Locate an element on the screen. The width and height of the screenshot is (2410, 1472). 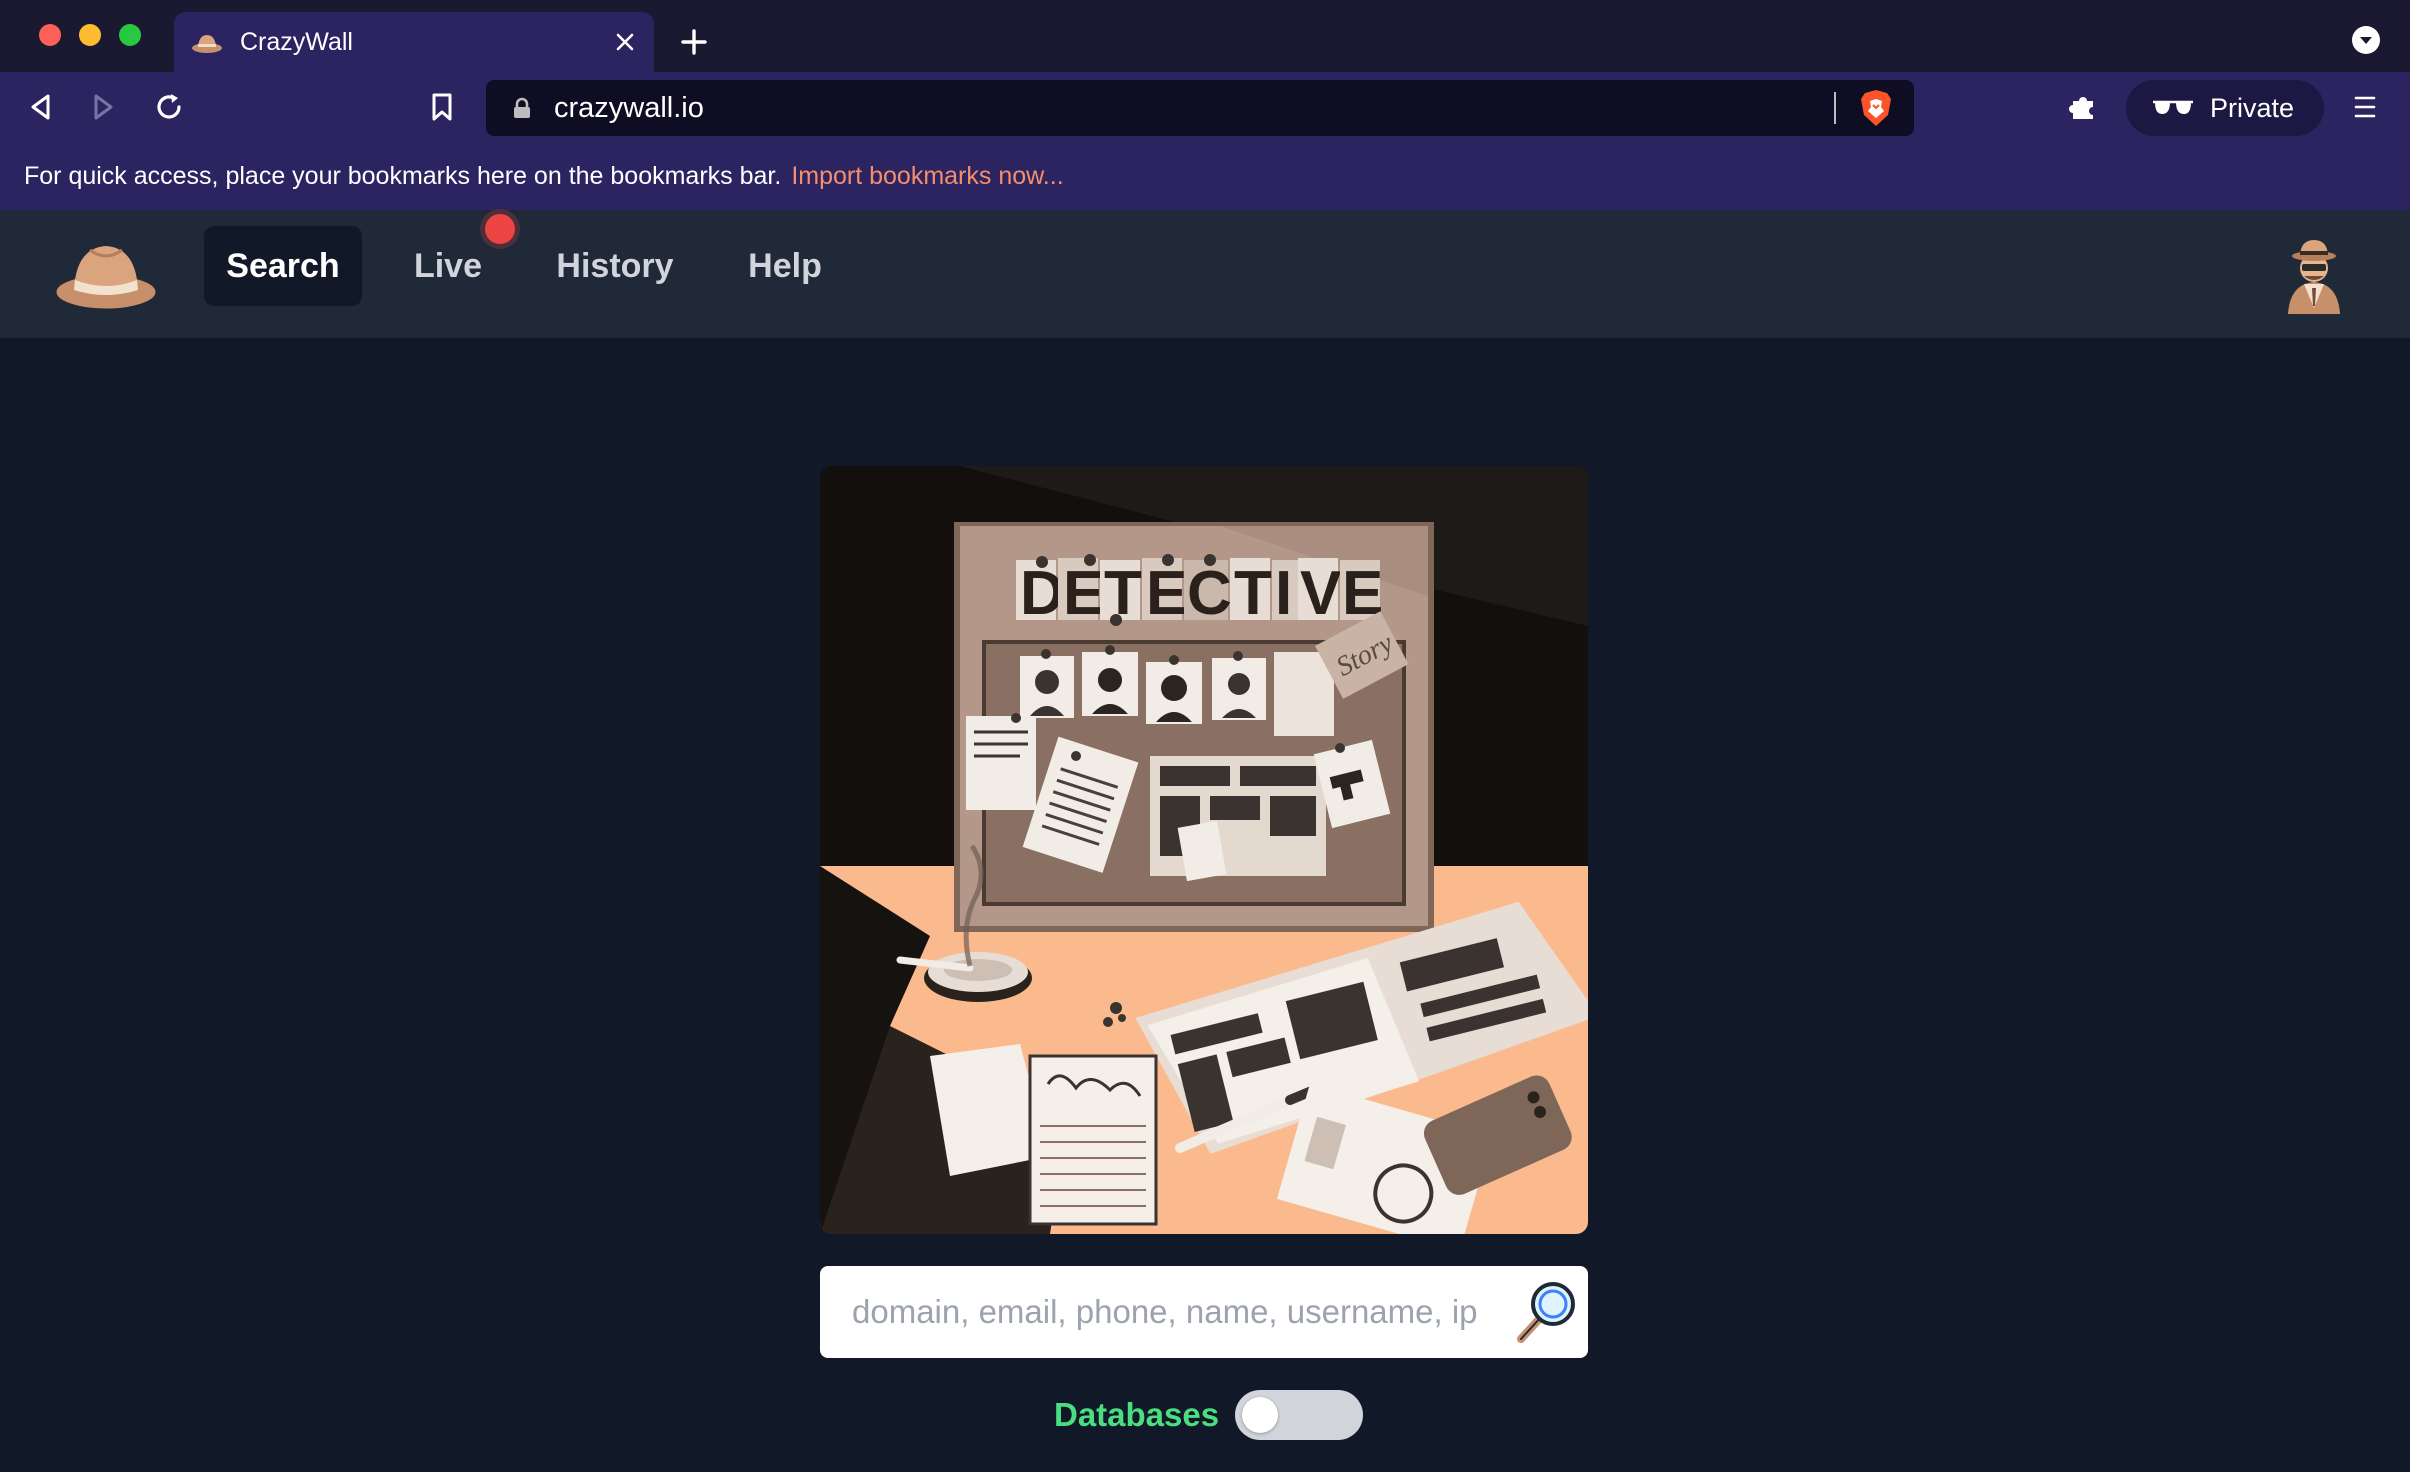
svg-text: C is located at coordinates (1209, 593).